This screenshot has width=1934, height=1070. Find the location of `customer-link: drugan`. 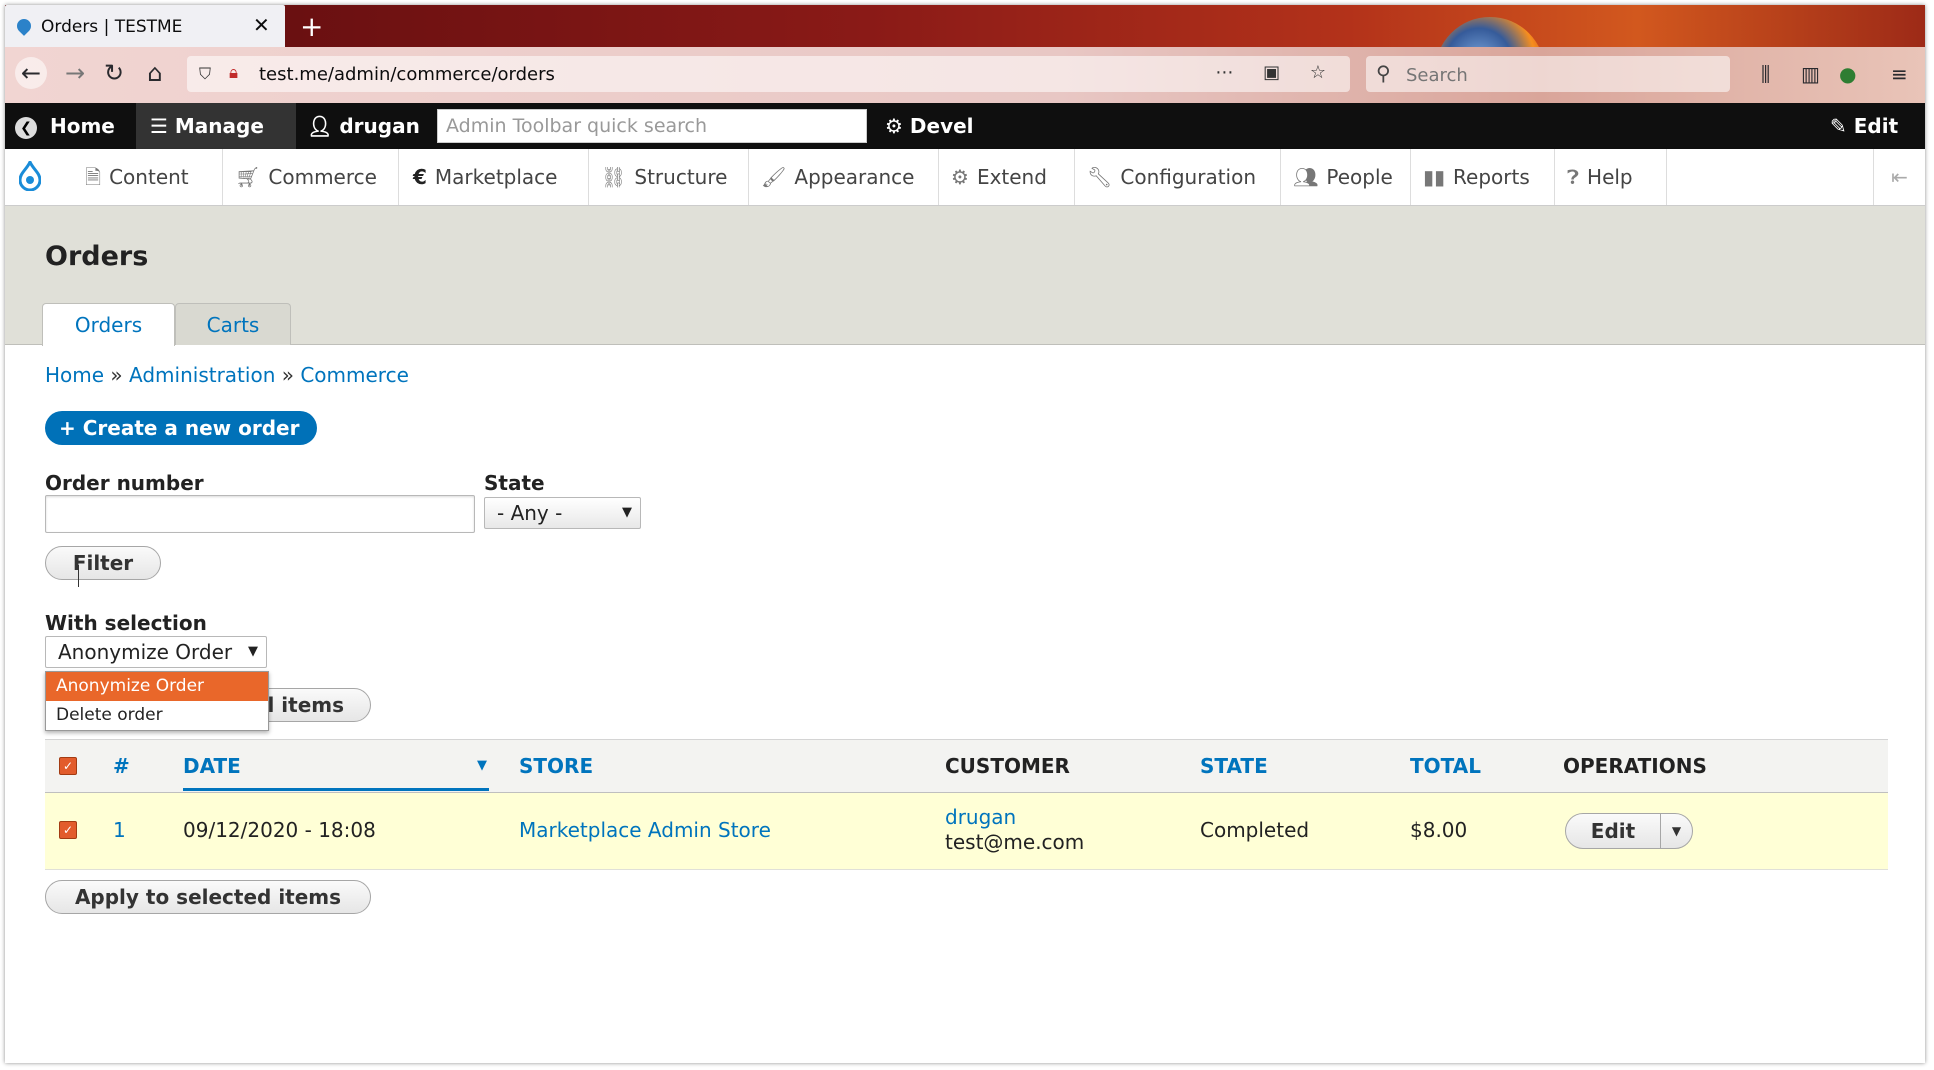

customer-link: drugan is located at coordinates (980, 817).